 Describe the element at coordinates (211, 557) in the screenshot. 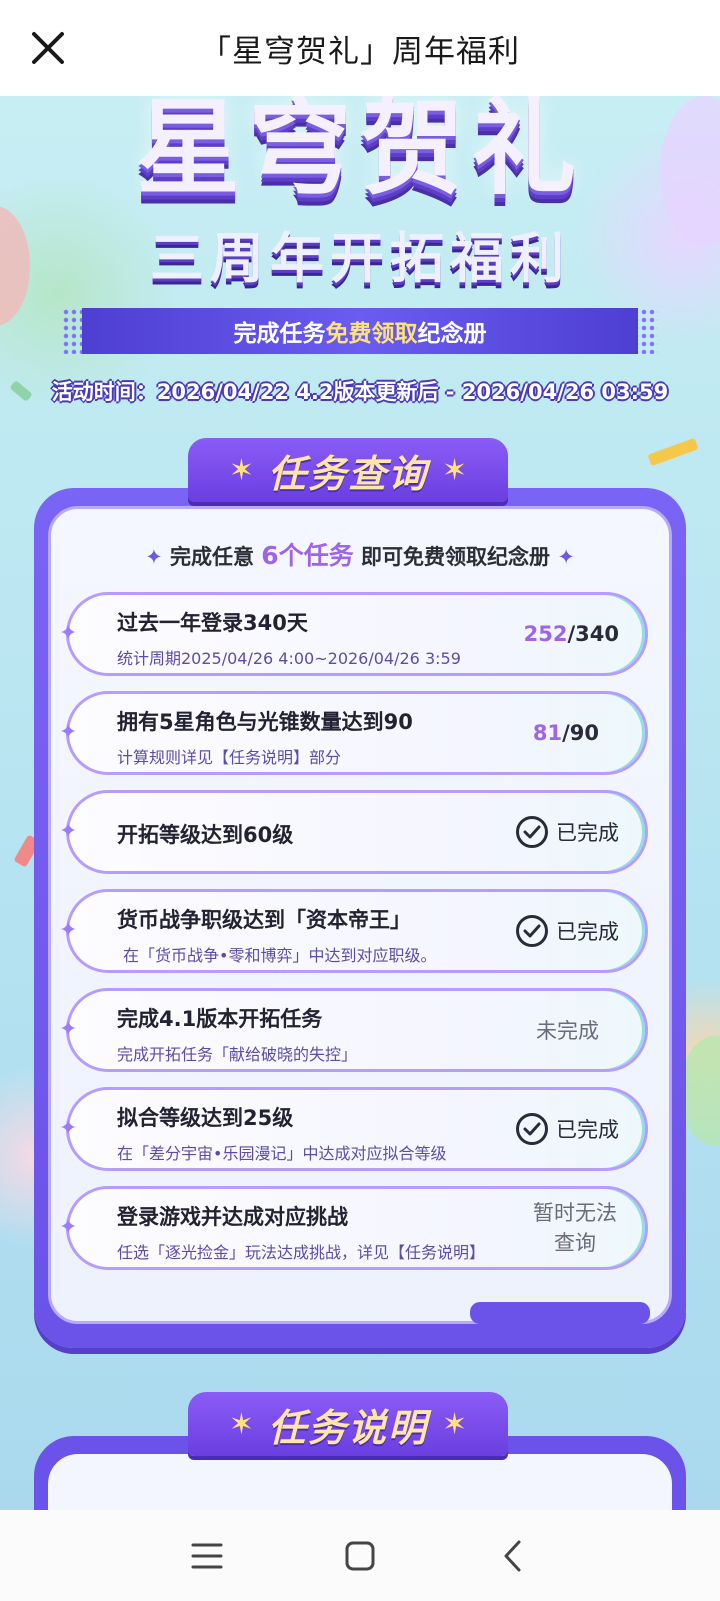

I see `hint-prefix: 完成任意` at that location.